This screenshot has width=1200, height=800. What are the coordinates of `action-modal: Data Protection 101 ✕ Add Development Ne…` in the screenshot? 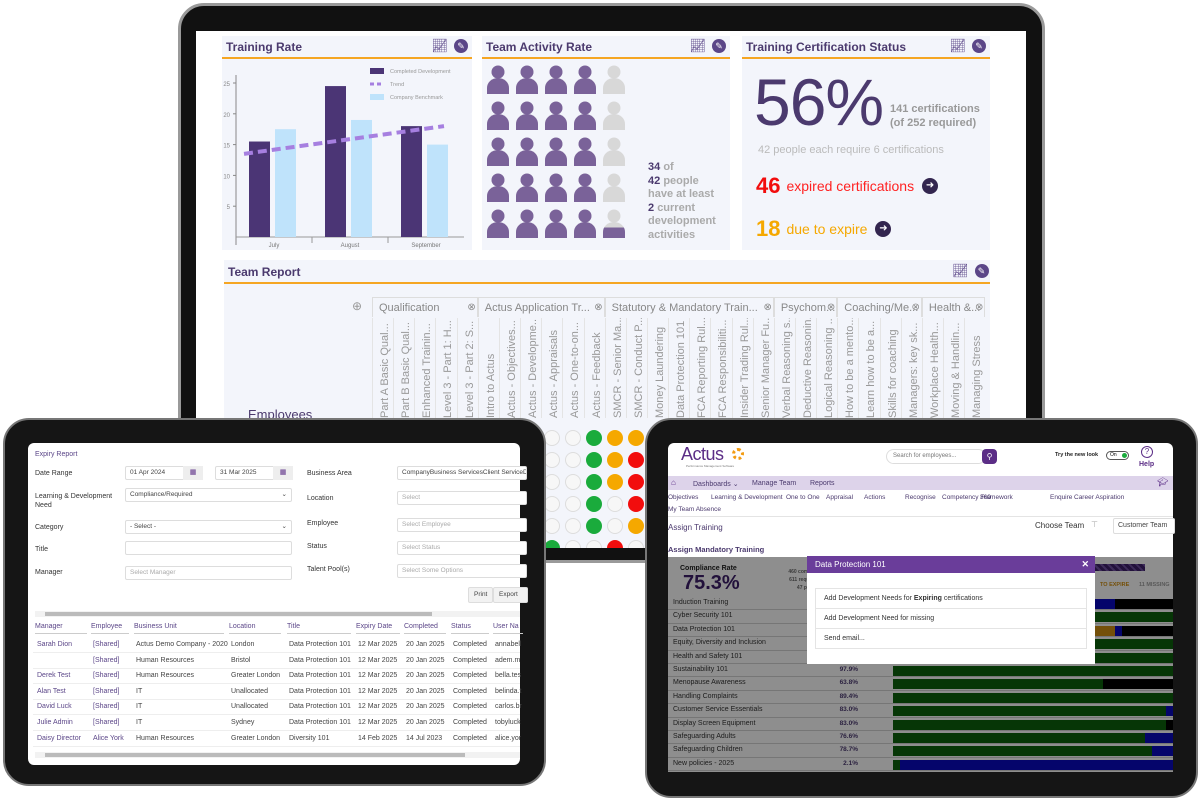 It's located at (951, 610).